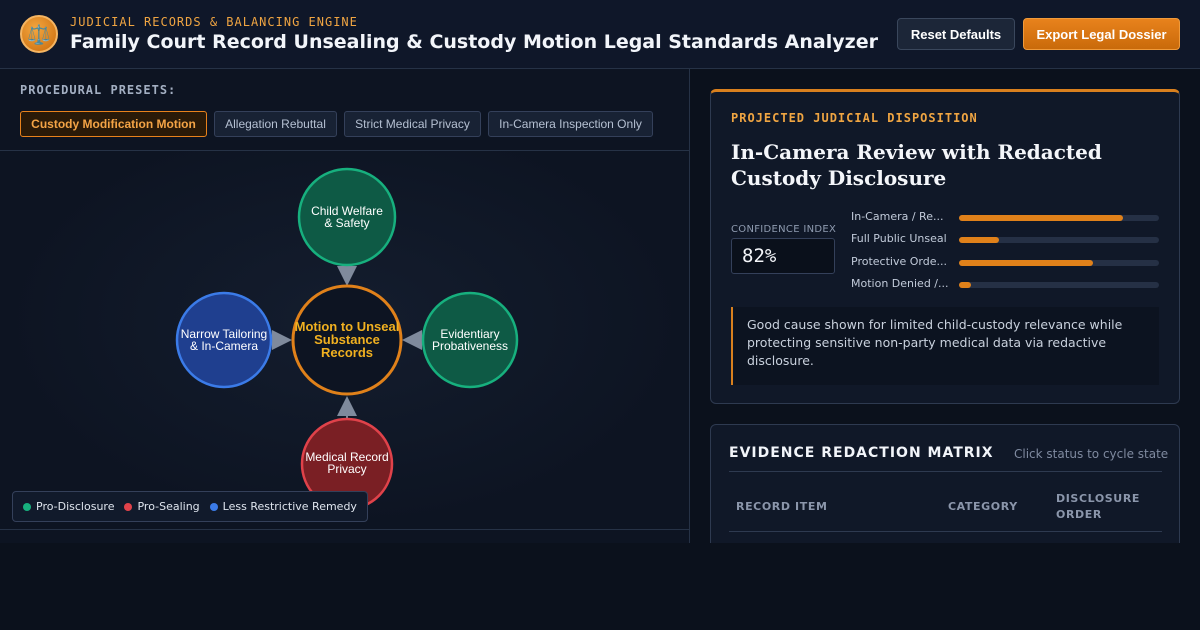  Describe the element at coordinates (570, 124) in the screenshot. I see `preset-in-camera-inspection: In-Camera Inspection Only` at that location.